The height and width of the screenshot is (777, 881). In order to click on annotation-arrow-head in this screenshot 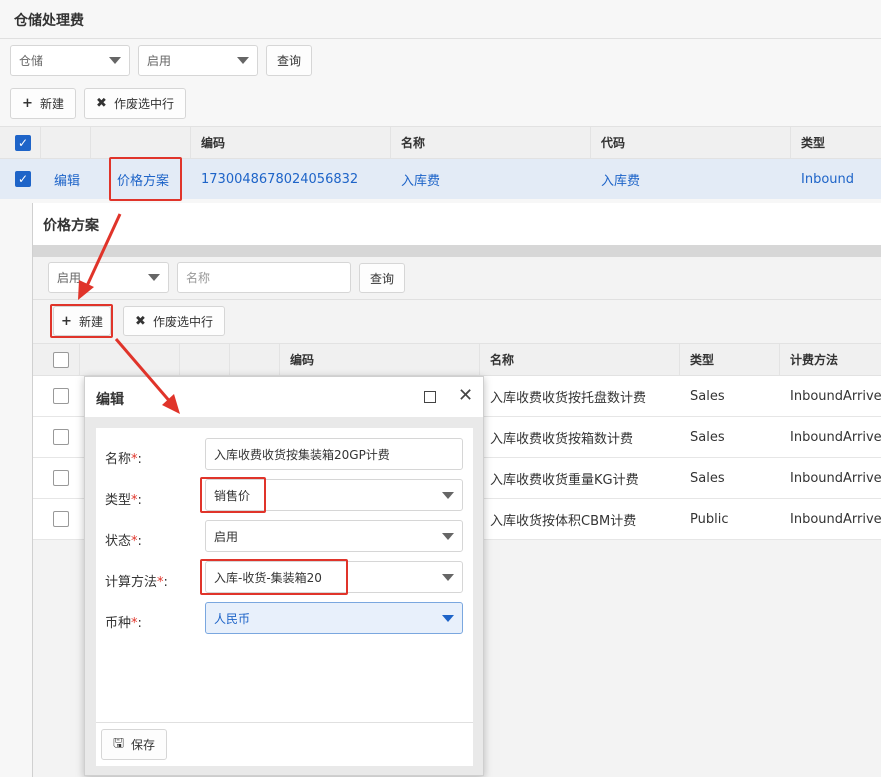, I will do `click(86, 290)`.